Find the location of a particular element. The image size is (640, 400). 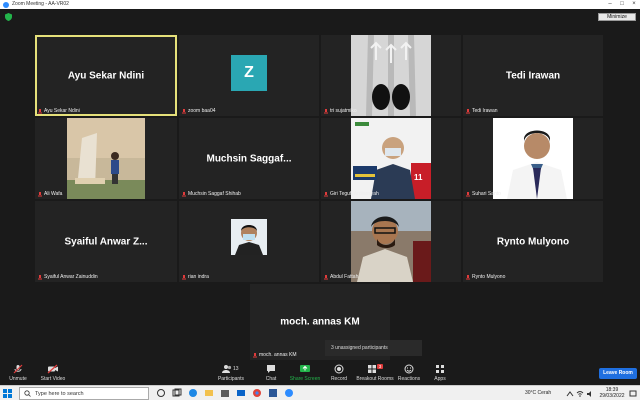

participant-label: tri sujatmiko is located at coordinates (340, 111).